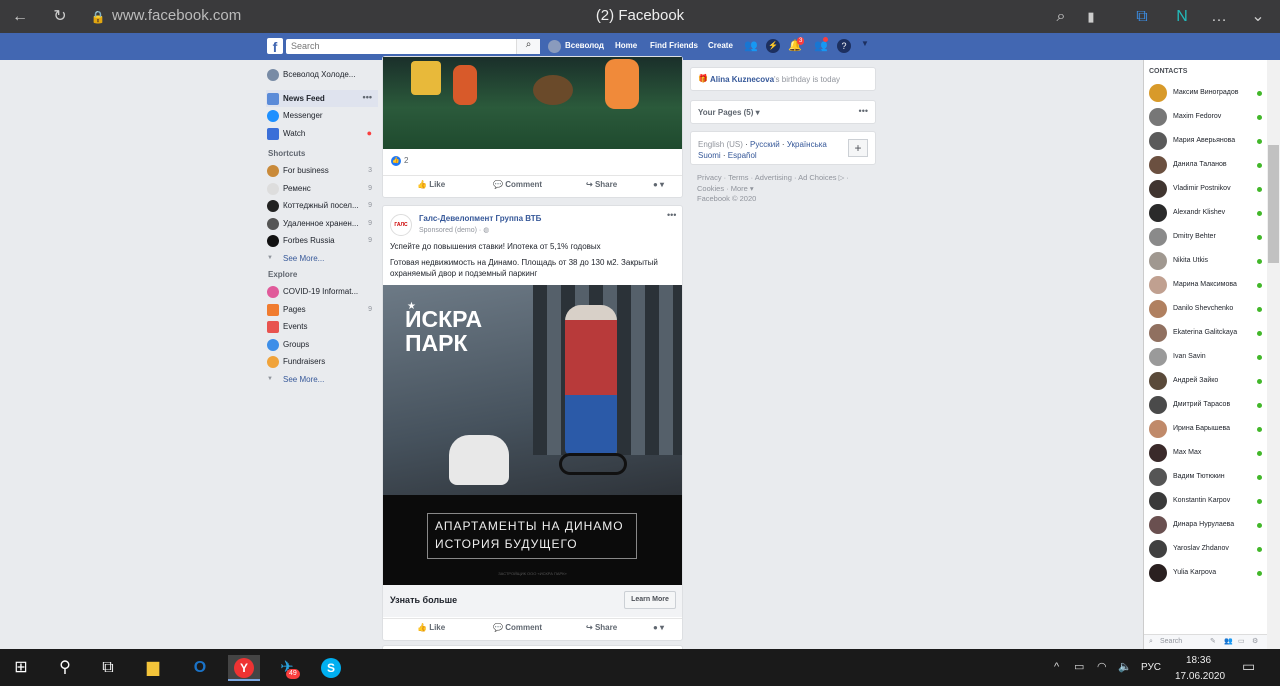  What do you see at coordinates (742, 155) in the screenshot?
I see `language-link: Español` at bounding box center [742, 155].